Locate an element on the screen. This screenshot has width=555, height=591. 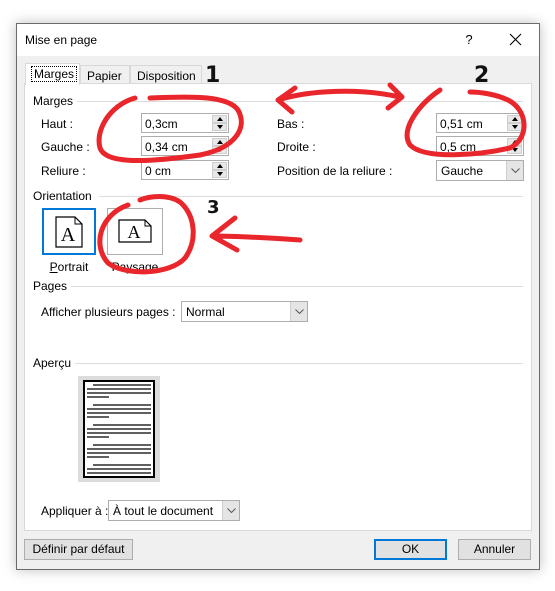
portrait-label-text: ortrait is located at coordinates (73, 267).